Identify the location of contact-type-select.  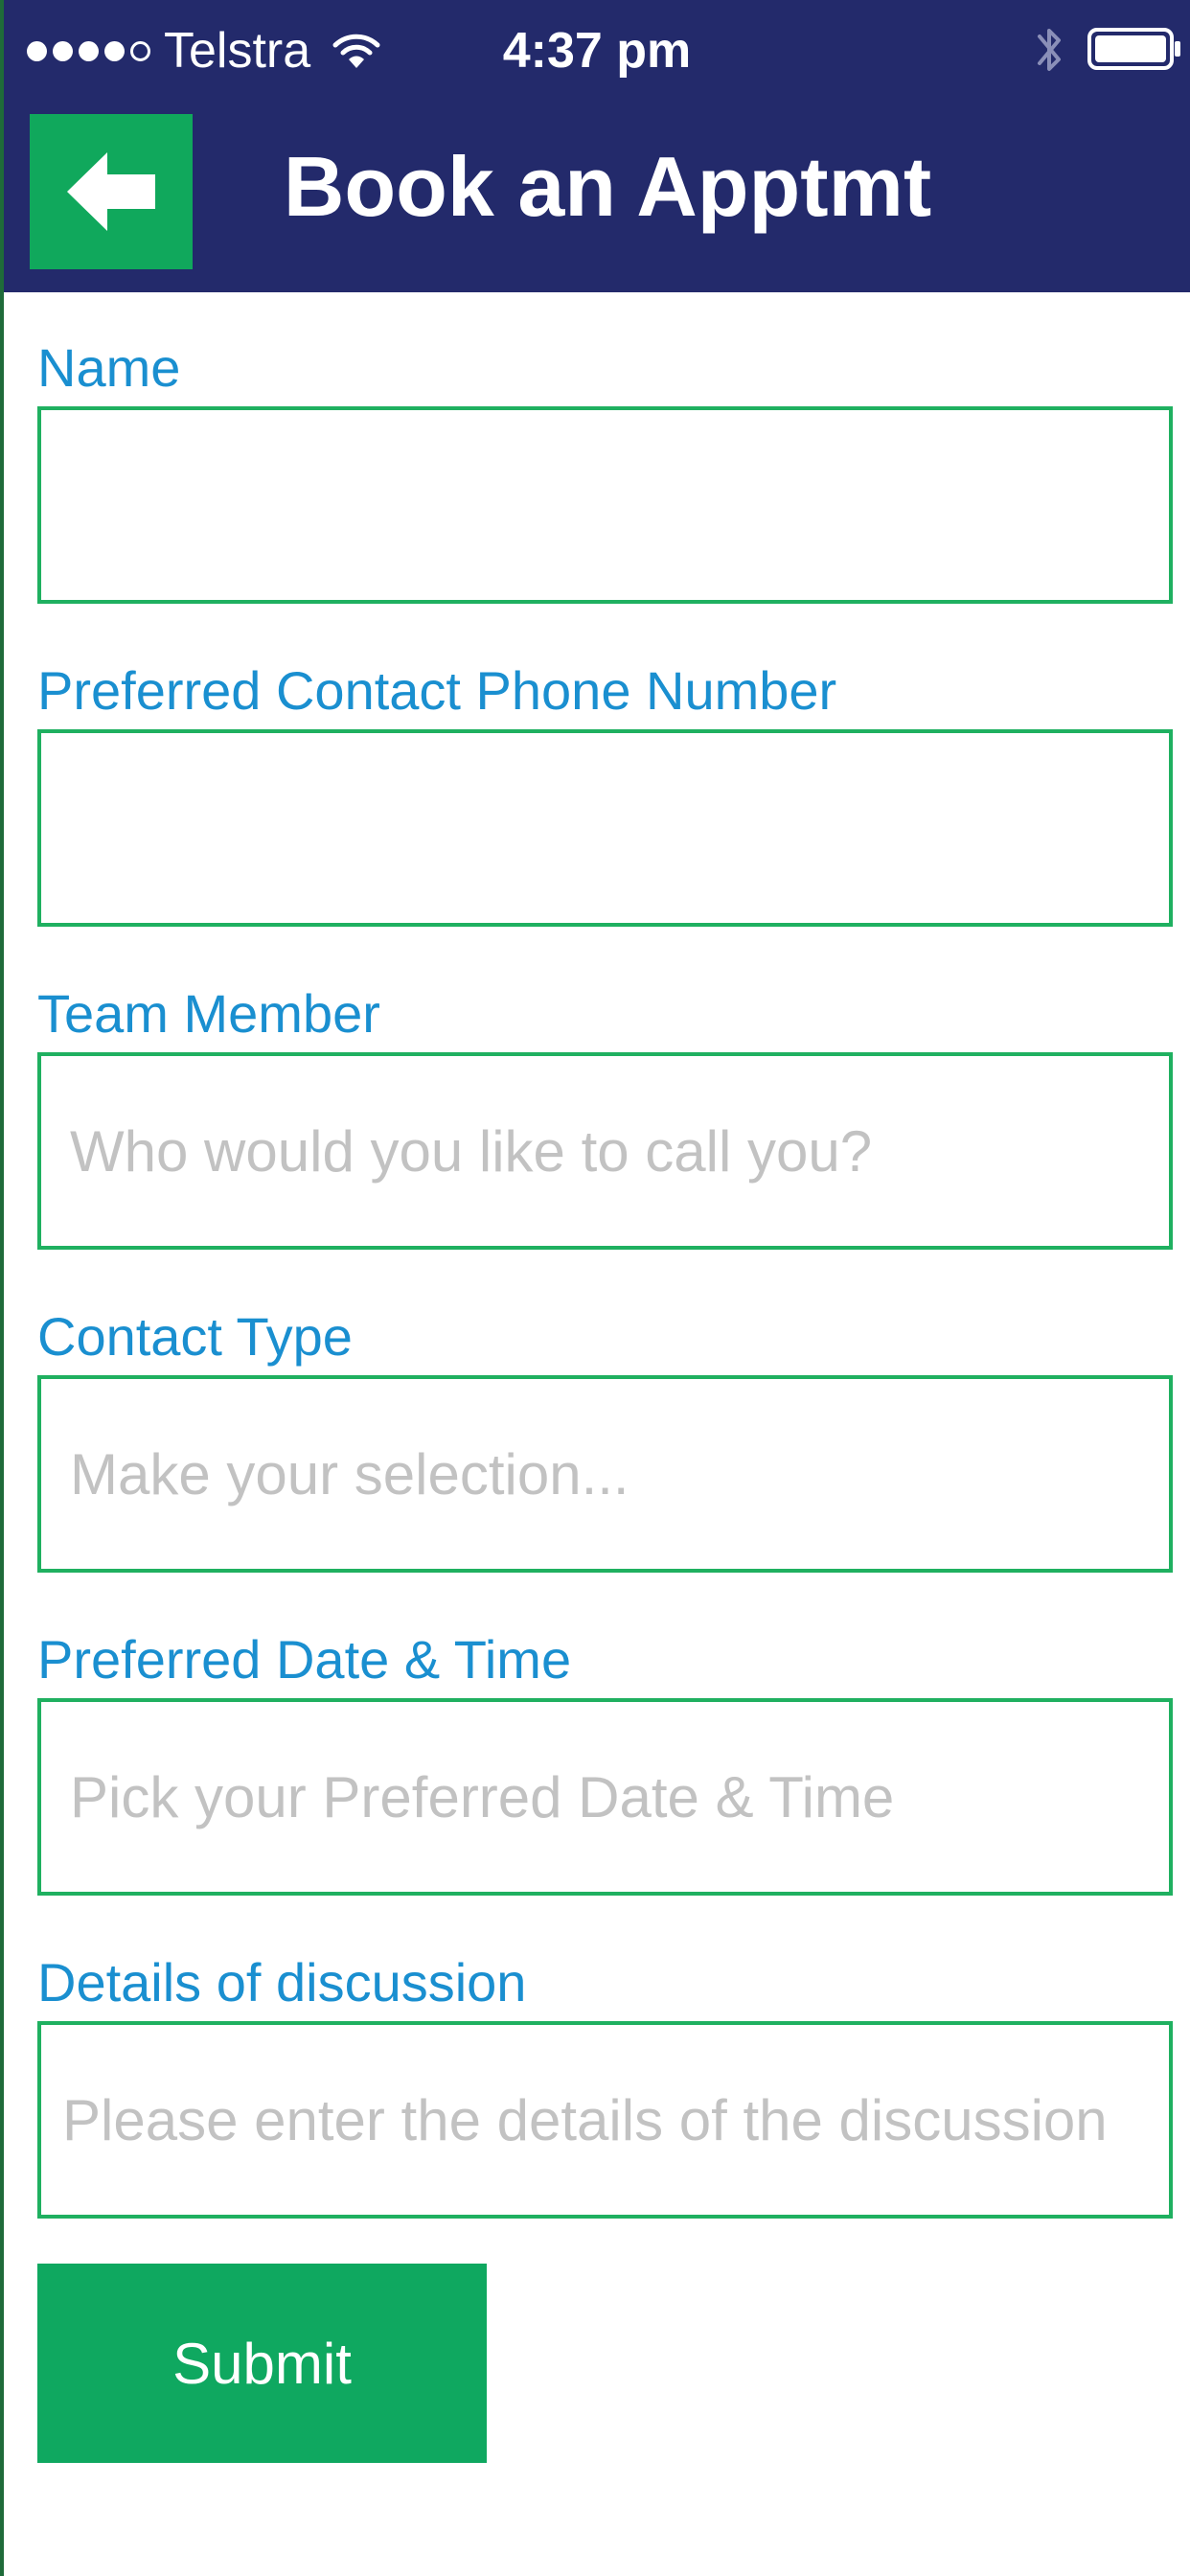
(605, 1474).